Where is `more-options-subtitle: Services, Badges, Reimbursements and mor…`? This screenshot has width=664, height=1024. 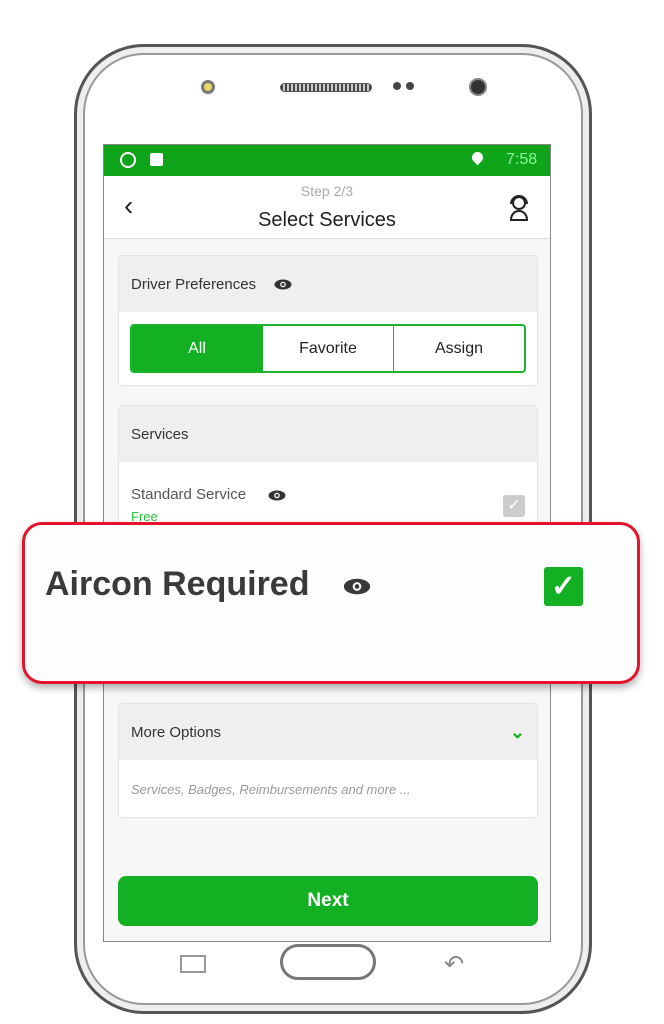 more-options-subtitle: Services, Badges, Reimbursements and mor… is located at coordinates (271, 789).